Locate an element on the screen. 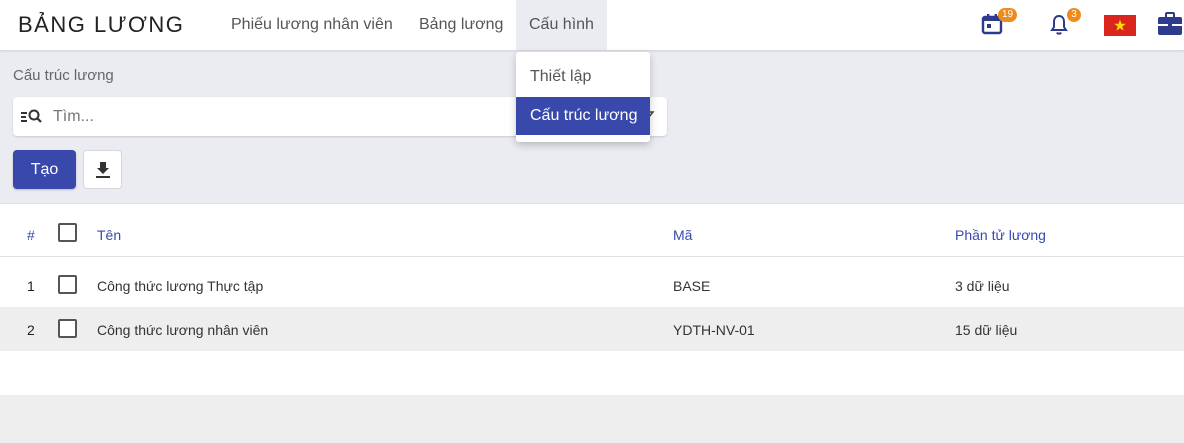 This screenshot has width=1184, height=443. search-list-icon is located at coordinates (31, 116).